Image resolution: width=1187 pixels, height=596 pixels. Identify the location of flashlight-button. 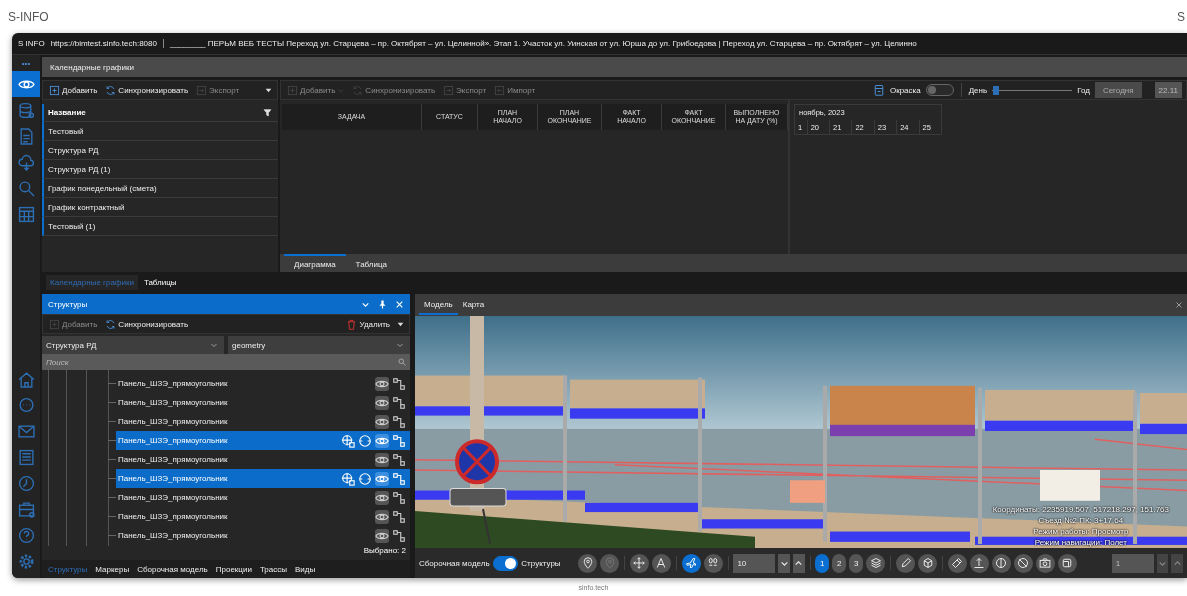
(957, 563).